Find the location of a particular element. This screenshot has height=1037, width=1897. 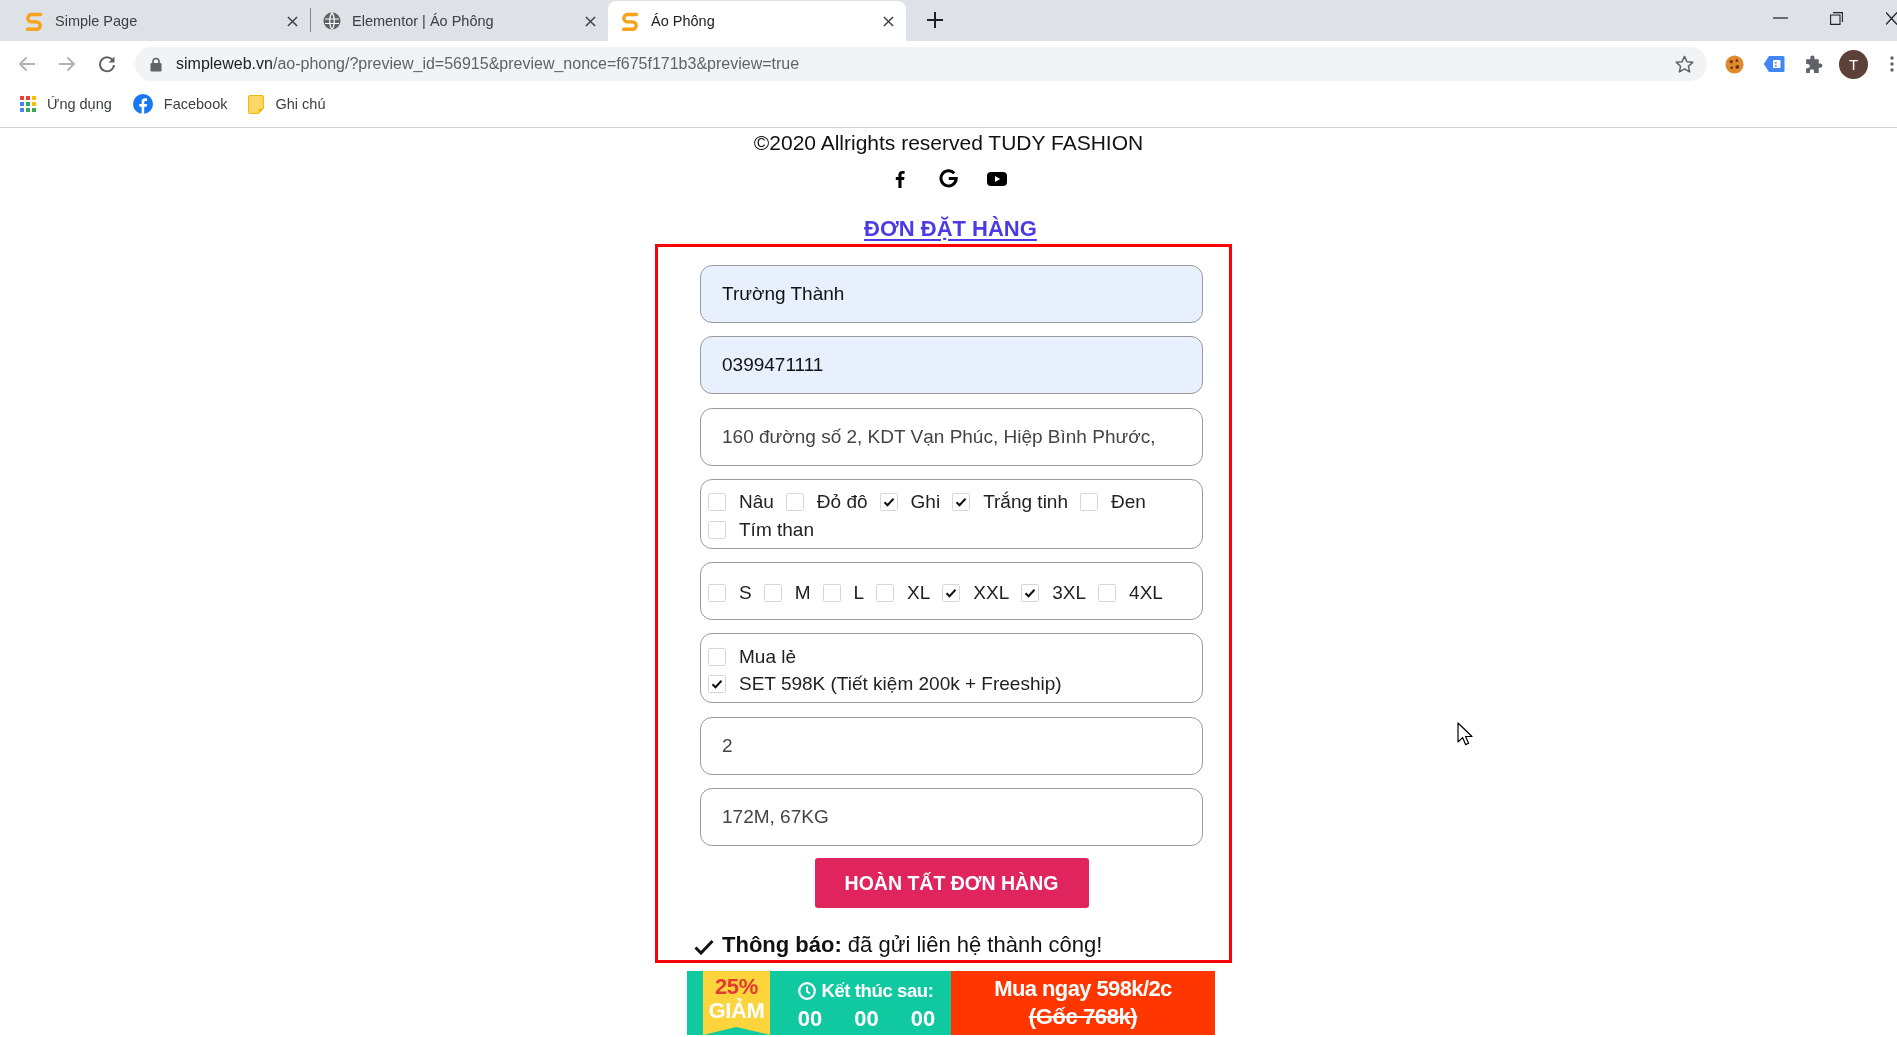

option-label: S is located at coordinates (745, 593).